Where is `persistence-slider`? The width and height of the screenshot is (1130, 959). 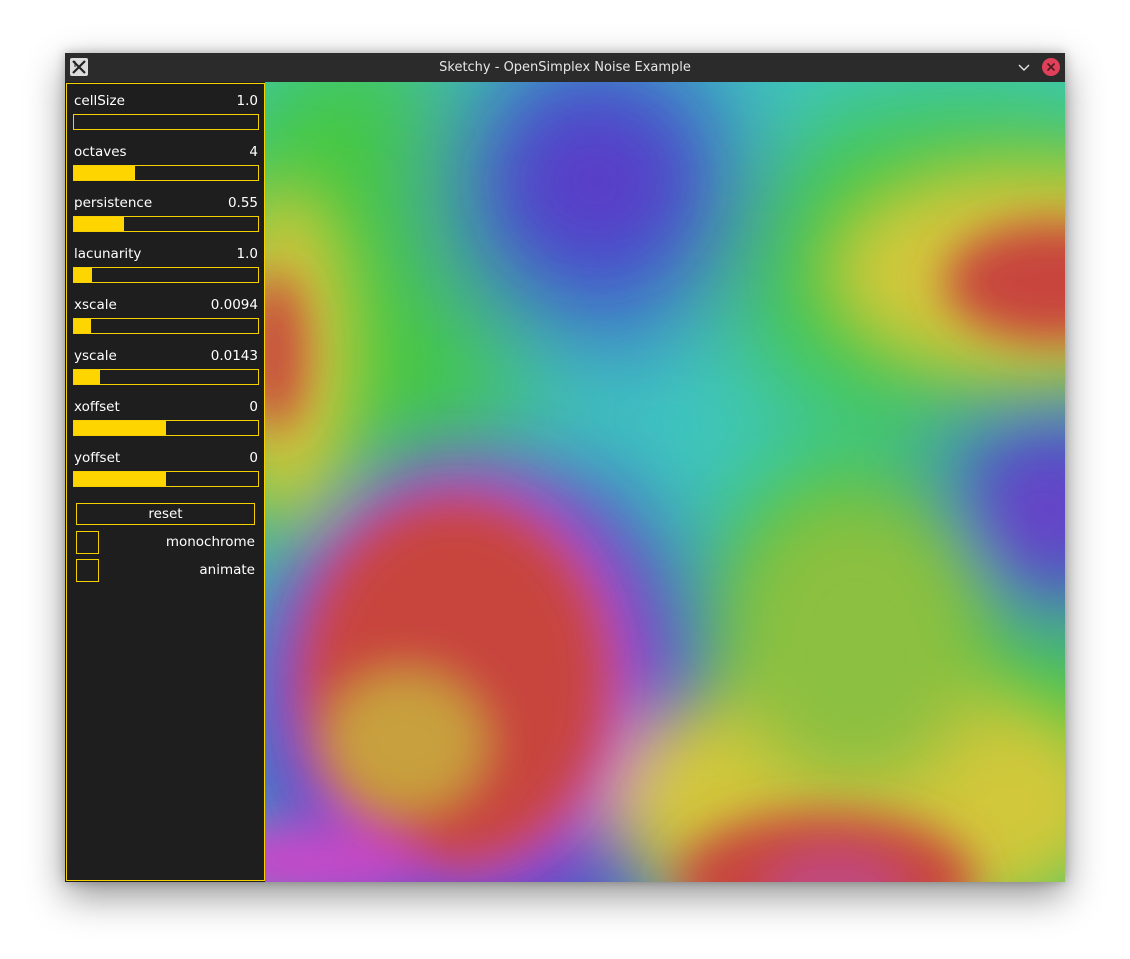
persistence-slider is located at coordinates (166, 224).